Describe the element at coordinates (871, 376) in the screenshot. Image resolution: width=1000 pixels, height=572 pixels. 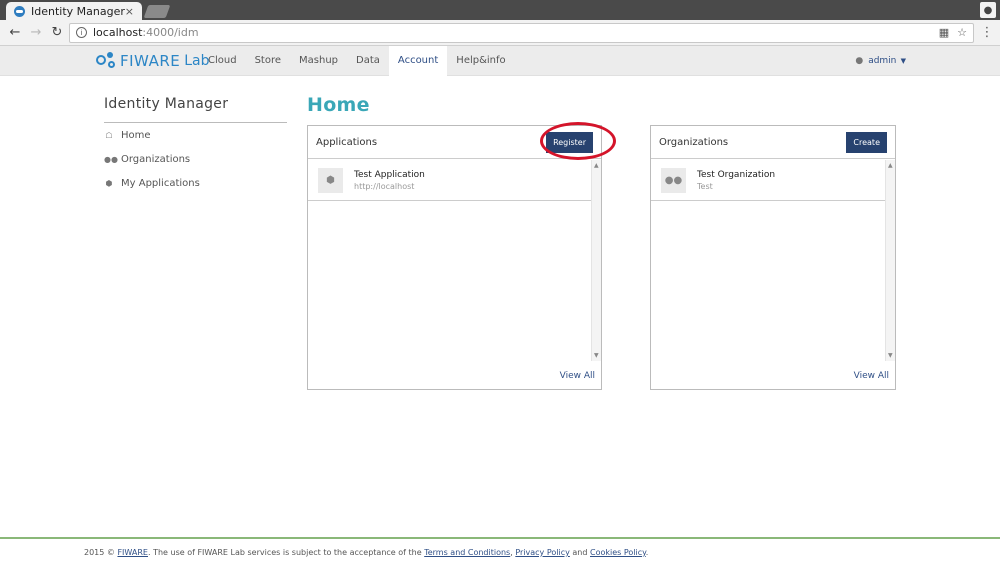
I see `organizations-view-all-link: View All` at that location.